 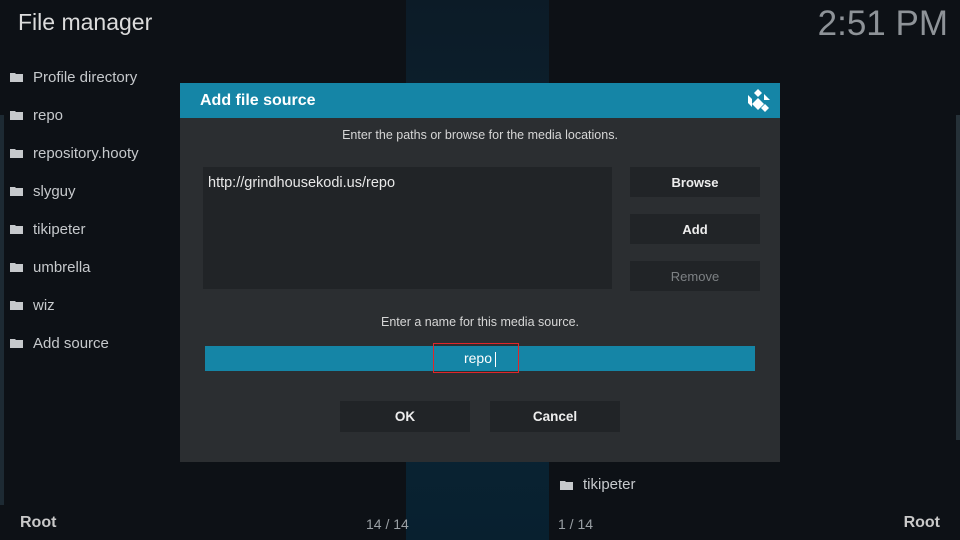 I want to click on sidebar-item-label: Profile directory, so click(x=85, y=77).